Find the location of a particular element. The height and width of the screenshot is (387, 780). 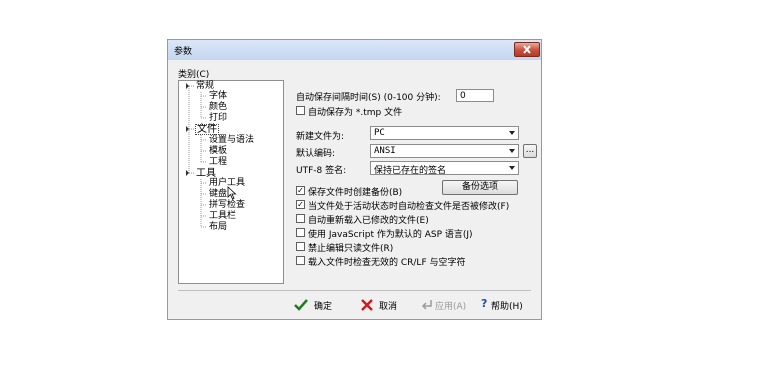

close-button is located at coordinates (527, 49).